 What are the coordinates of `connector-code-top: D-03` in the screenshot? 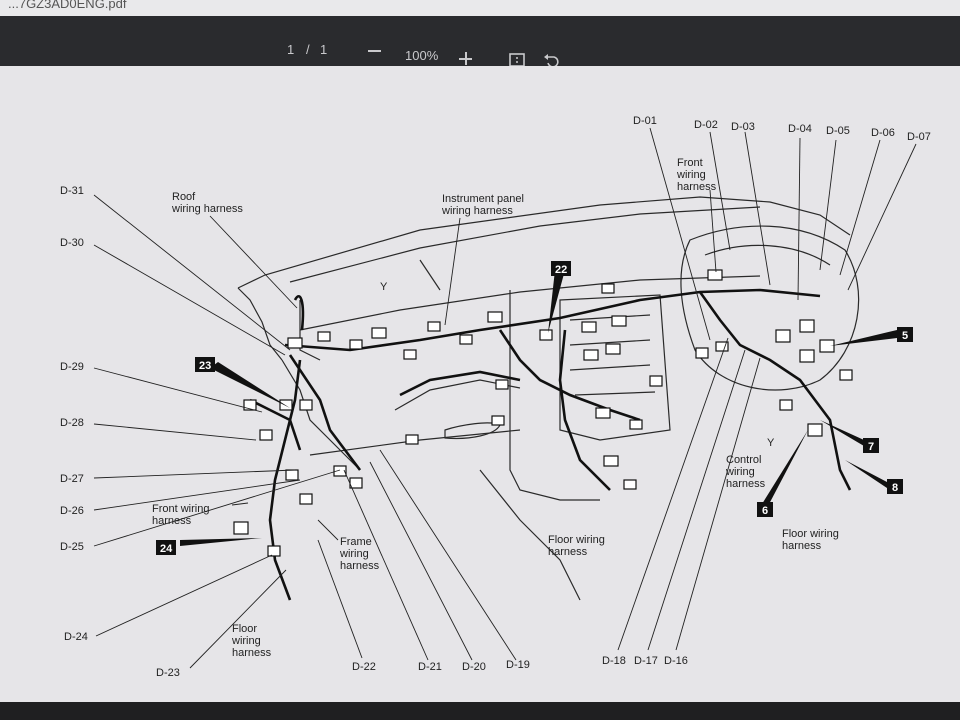 It's located at (743, 127).